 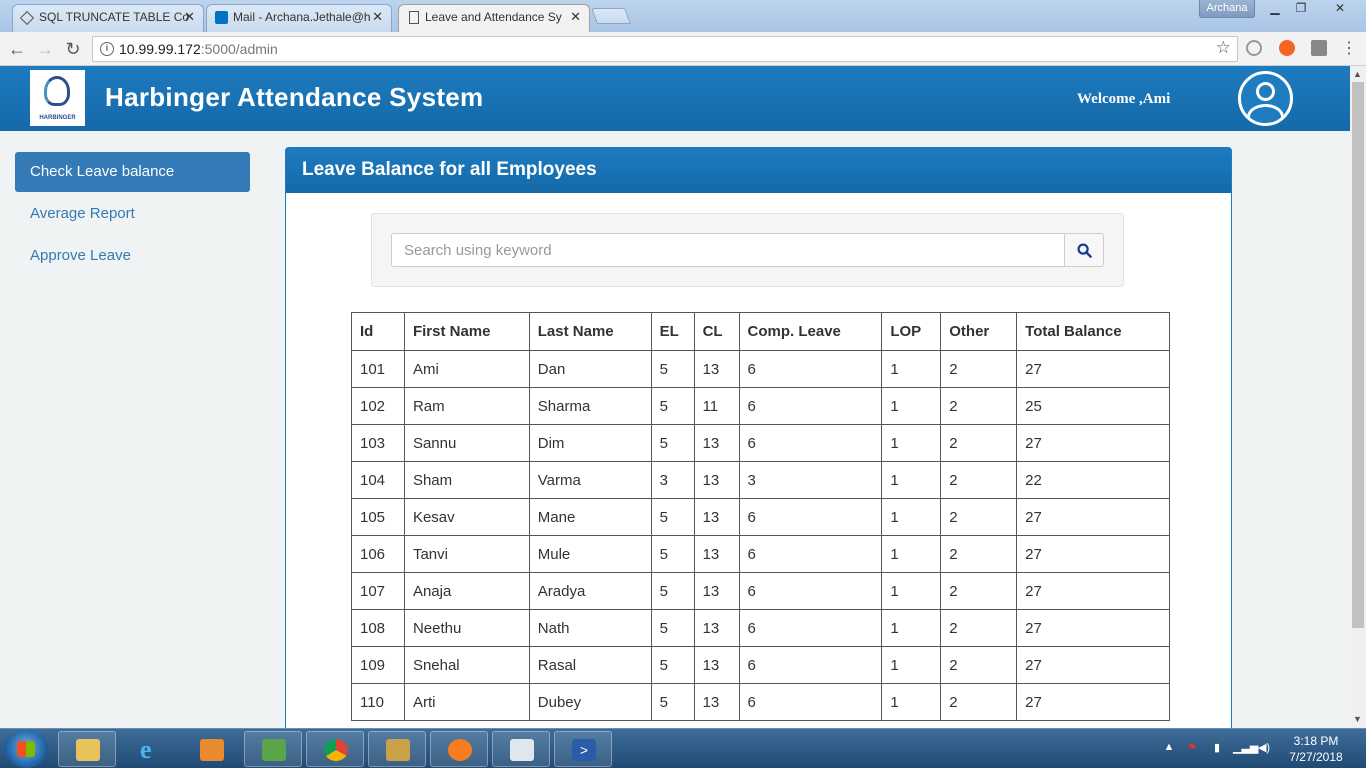 I want to click on folder-icon, so click(x=88, y=750).